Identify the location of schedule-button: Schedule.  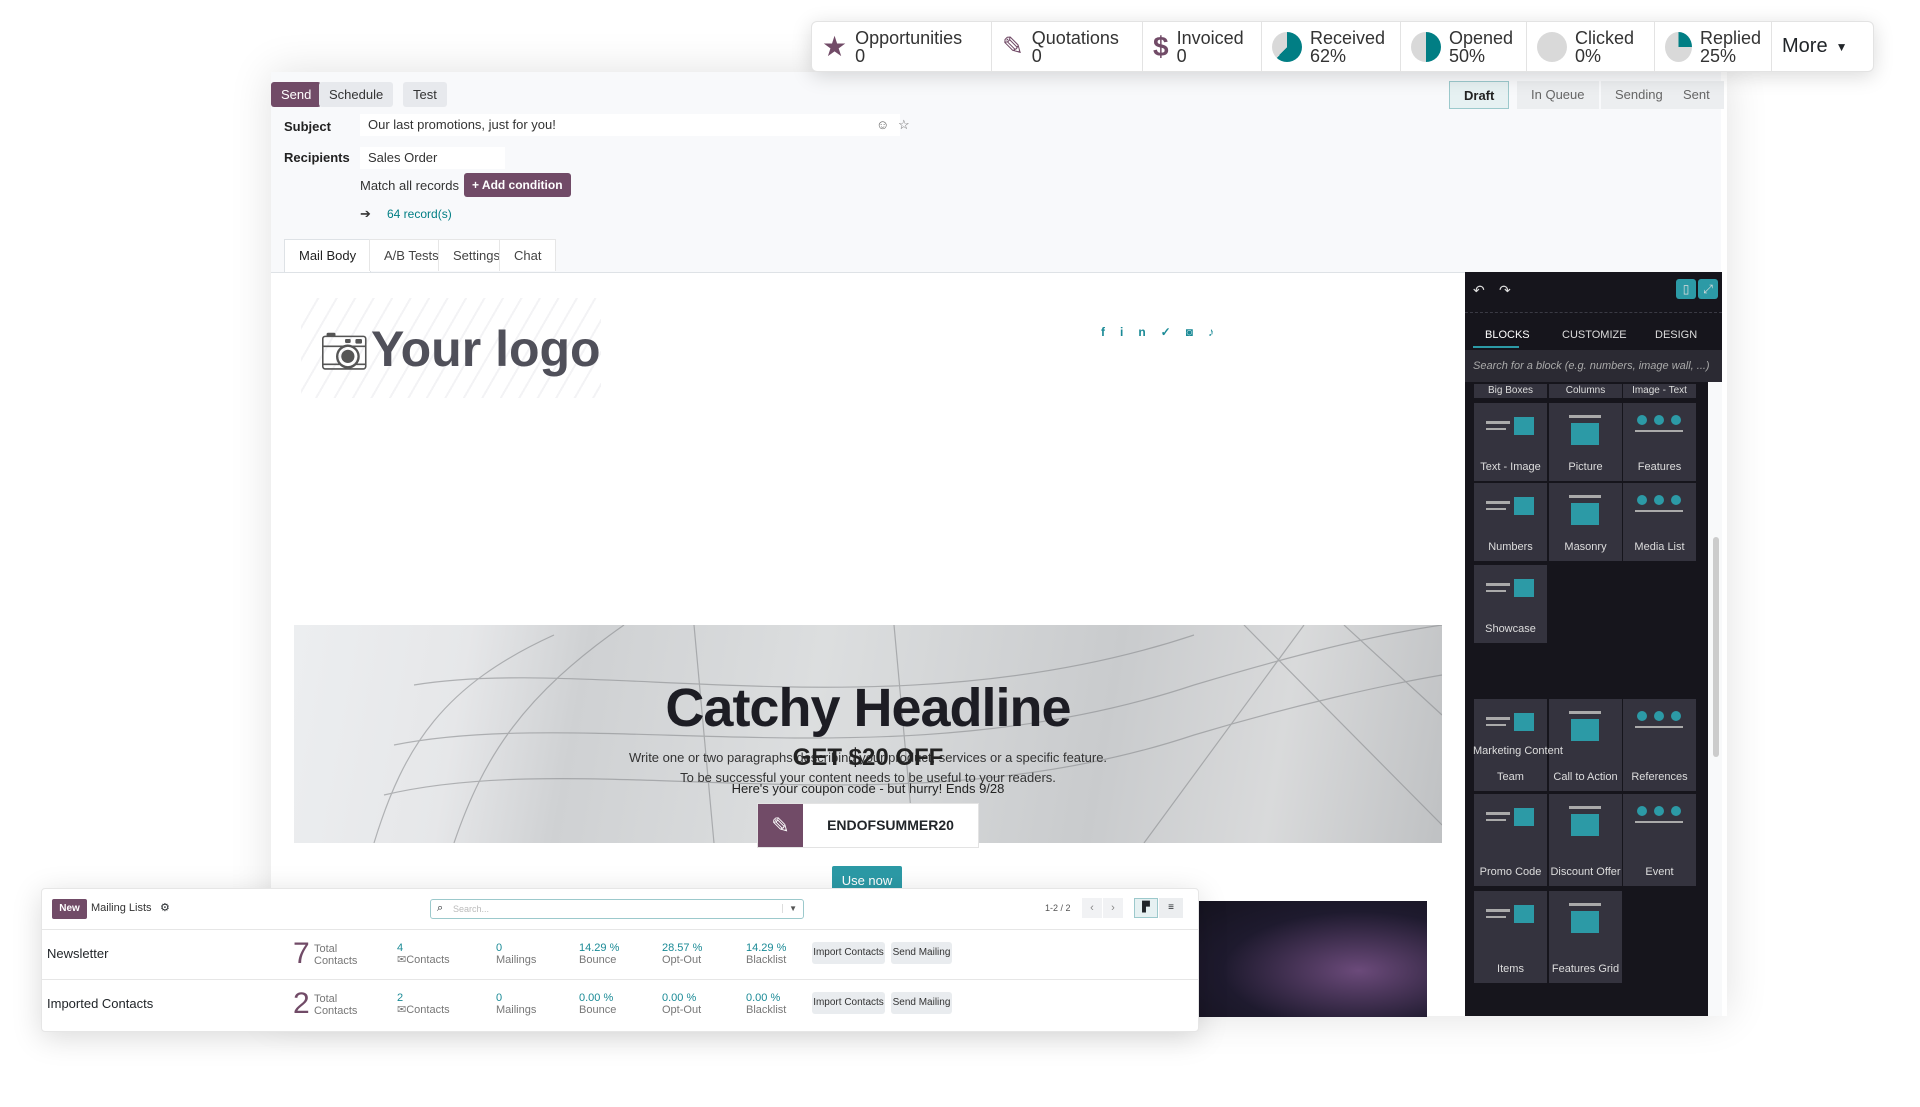
(356, 94).